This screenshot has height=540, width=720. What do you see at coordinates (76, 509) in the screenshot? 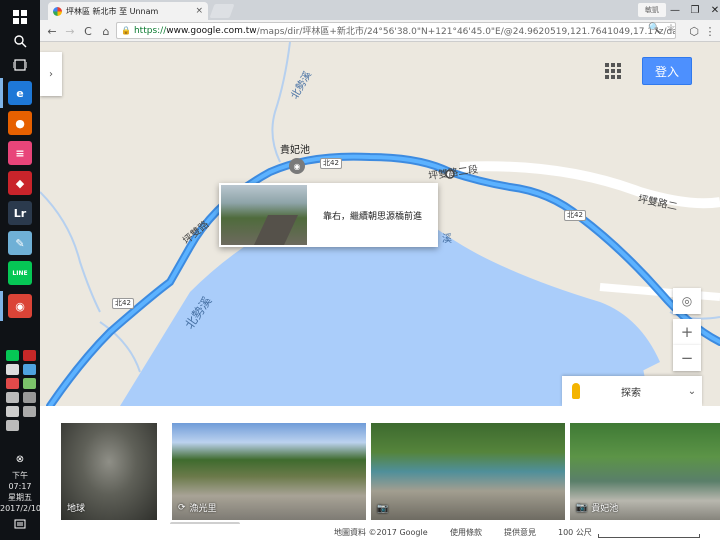
I see `photo-caption: 地球` at bounding box center [76, 509].